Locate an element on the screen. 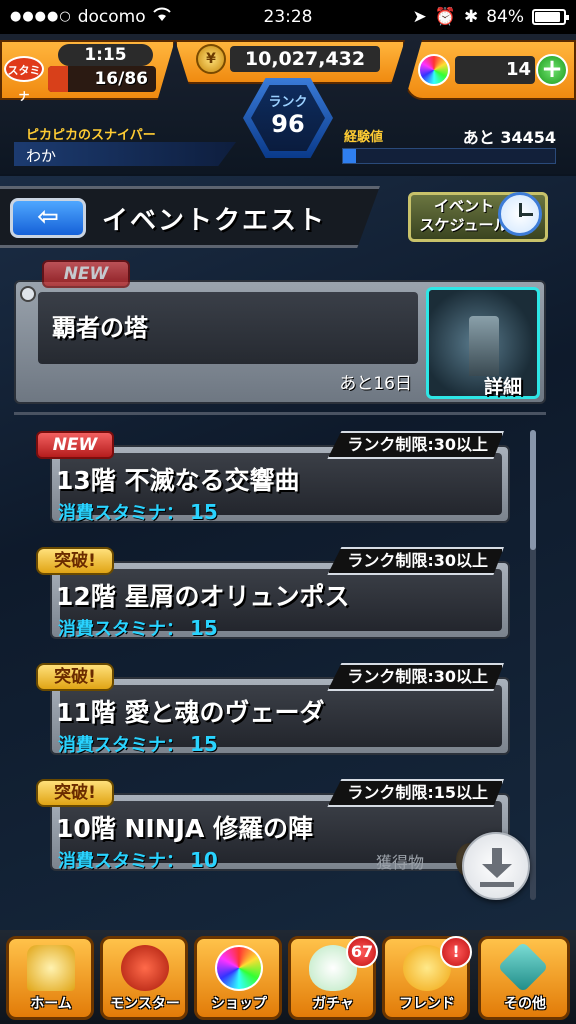 The image size is (576, 1024). scrollbar-thumb is located at coordinates (533, 490).